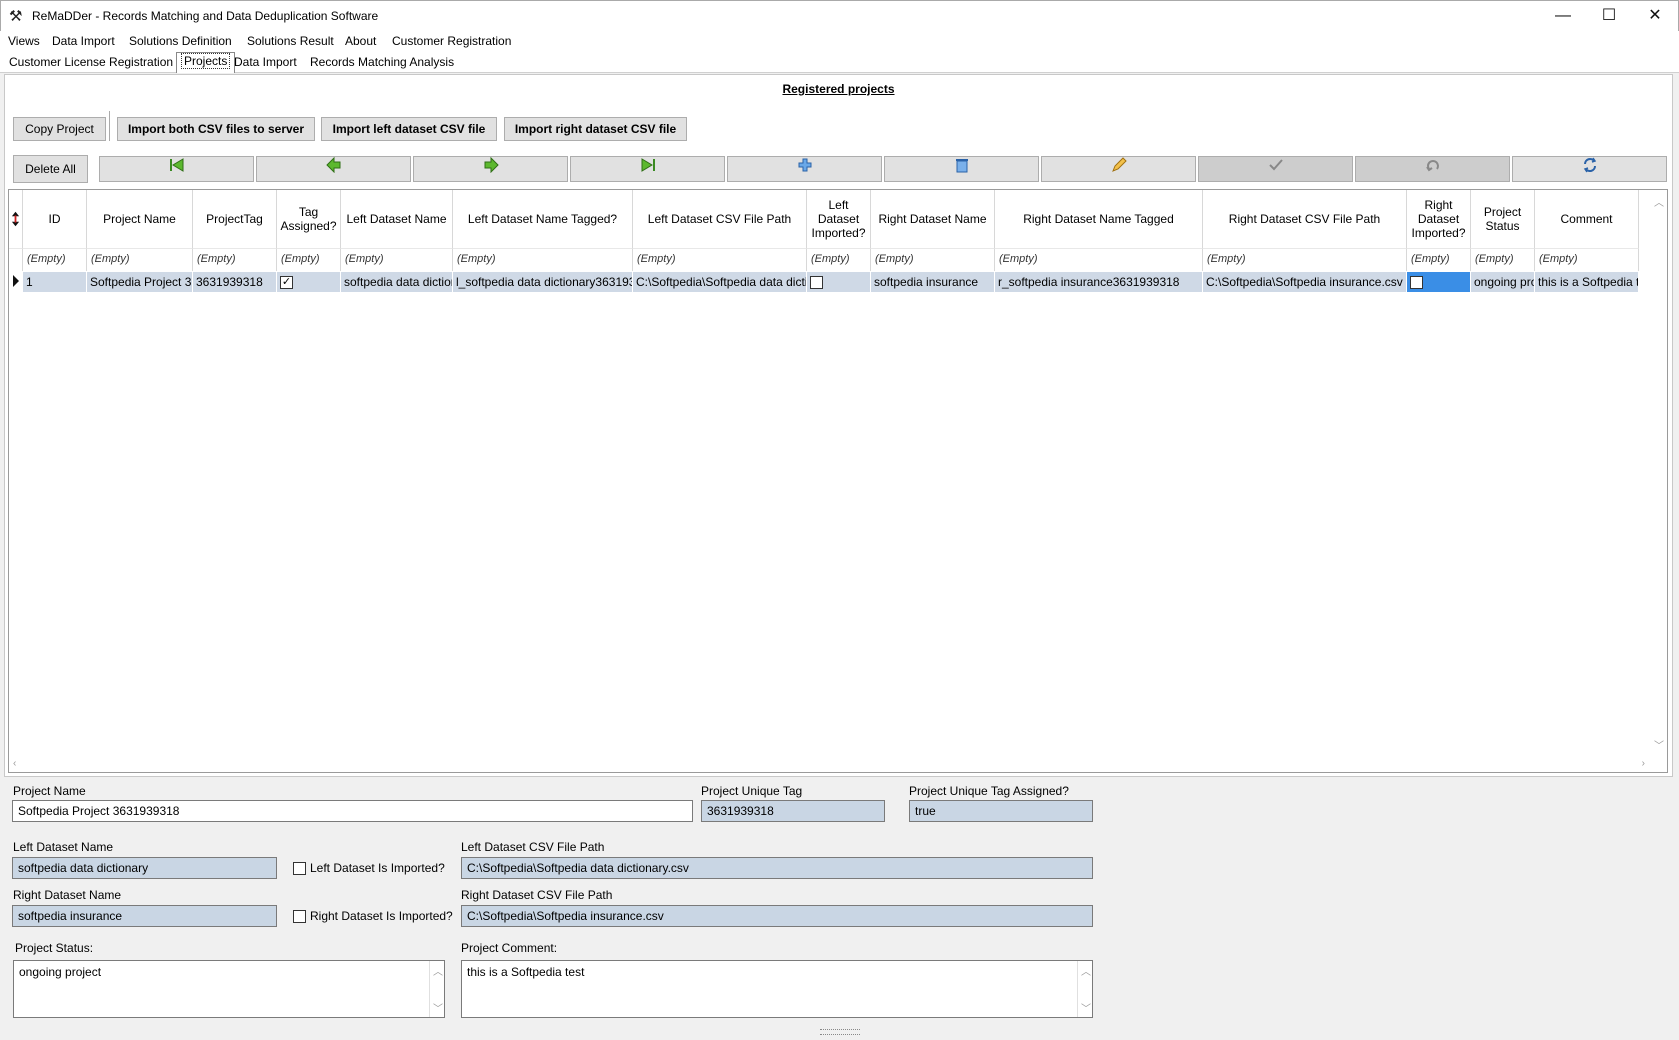 This screenshot has height=1040, width=1679. What do you see at coordinates (397, 219) in the screenshot?
I see `column-header-left-dataset-name: Left Dataset Name` at bounding box center [397, 219].